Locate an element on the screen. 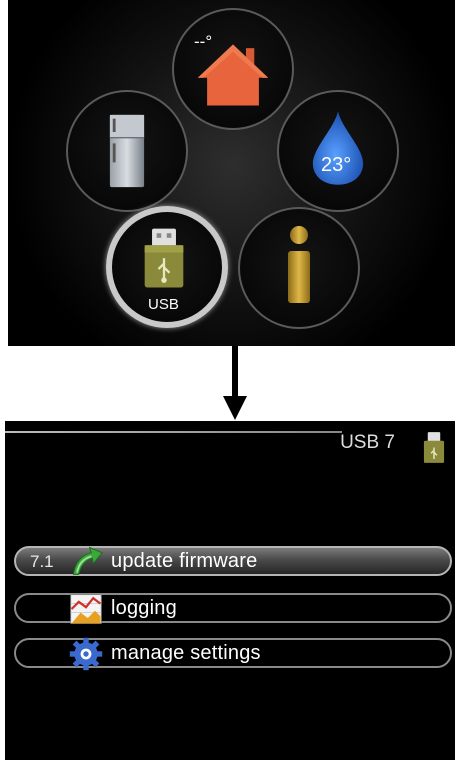 This screenshot has width=455, height=760. green-arrow-icon is located at coordinates (87, 560).